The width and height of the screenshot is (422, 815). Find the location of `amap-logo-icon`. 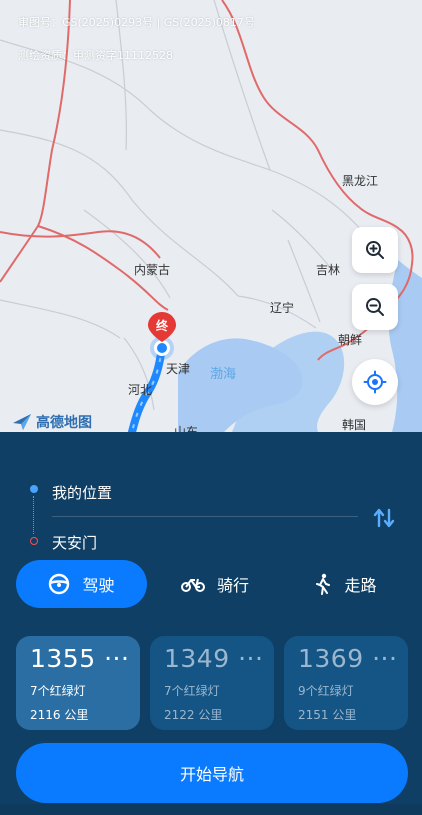

amap-logo-icon is located at coordinates (22, 422).